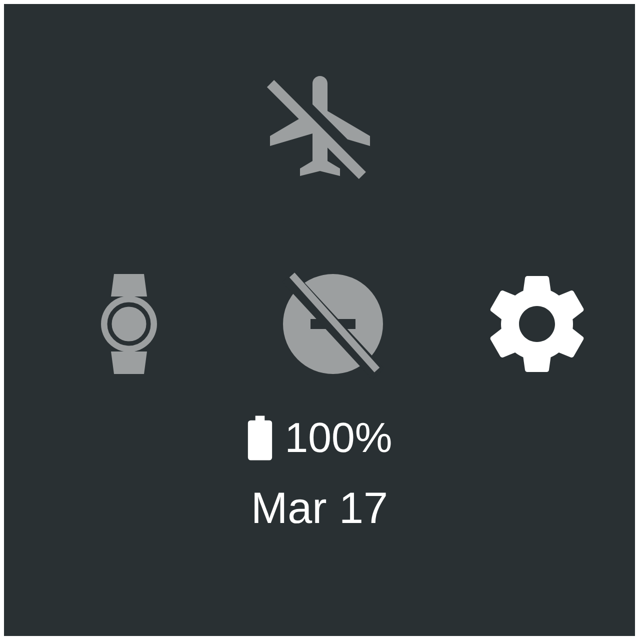 The width and height of the screenshot is (639, 640). Describe the element at coordinates (319, 509) in the screenshot. I see `date-text: Mar 17` at that location.